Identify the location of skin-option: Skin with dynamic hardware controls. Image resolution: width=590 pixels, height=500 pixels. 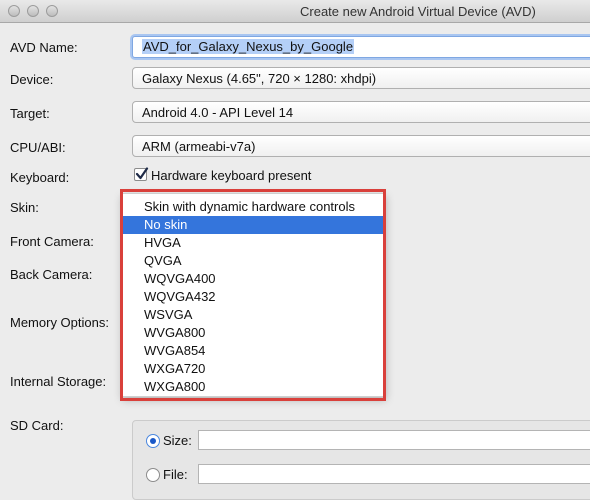
(254, 207).